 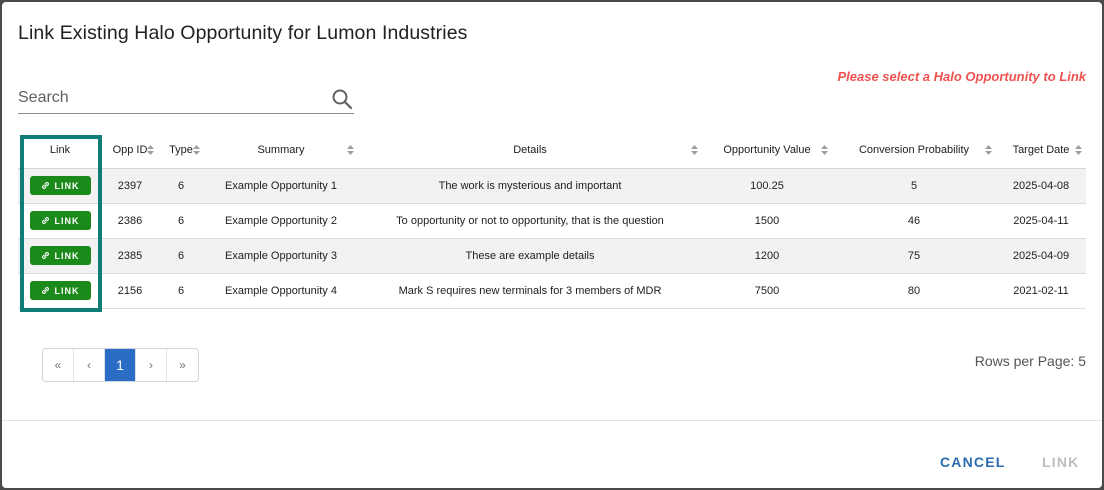 I want to click on probability-cell: 75, so click(x=914, y=256).